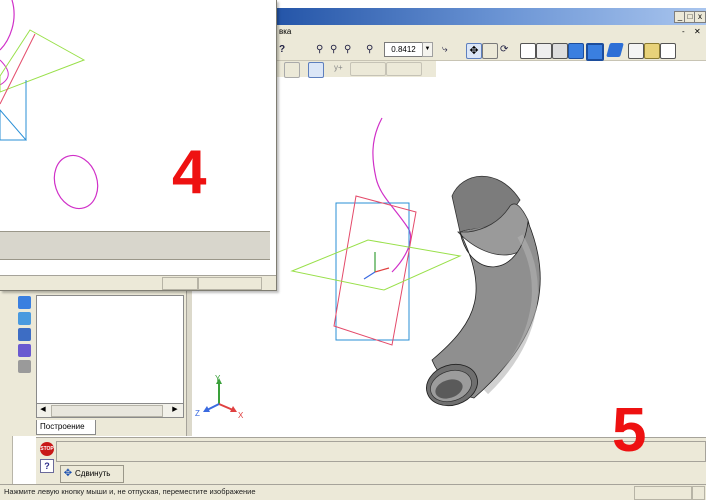 The height and width of the screenshot is (500, 706). I want to click on shaded-edges-icon, so click(595, 52).